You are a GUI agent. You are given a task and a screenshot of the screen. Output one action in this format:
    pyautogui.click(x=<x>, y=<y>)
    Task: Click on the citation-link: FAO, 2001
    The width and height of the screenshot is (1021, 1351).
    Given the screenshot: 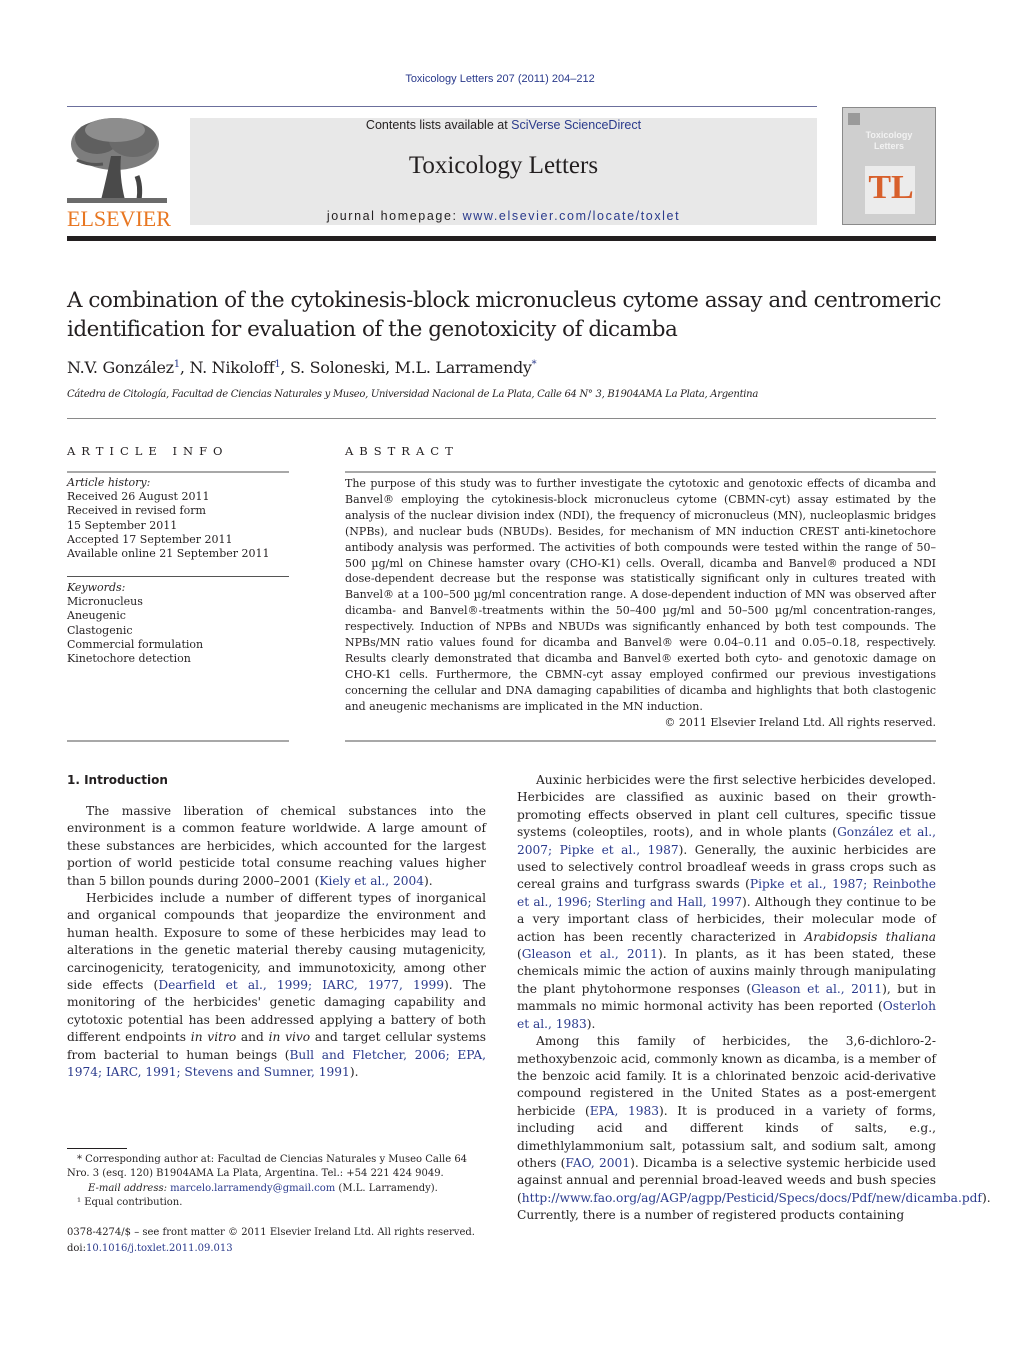 What is the action you would take?
    pyautogui.click(x=597, y=1163)
    